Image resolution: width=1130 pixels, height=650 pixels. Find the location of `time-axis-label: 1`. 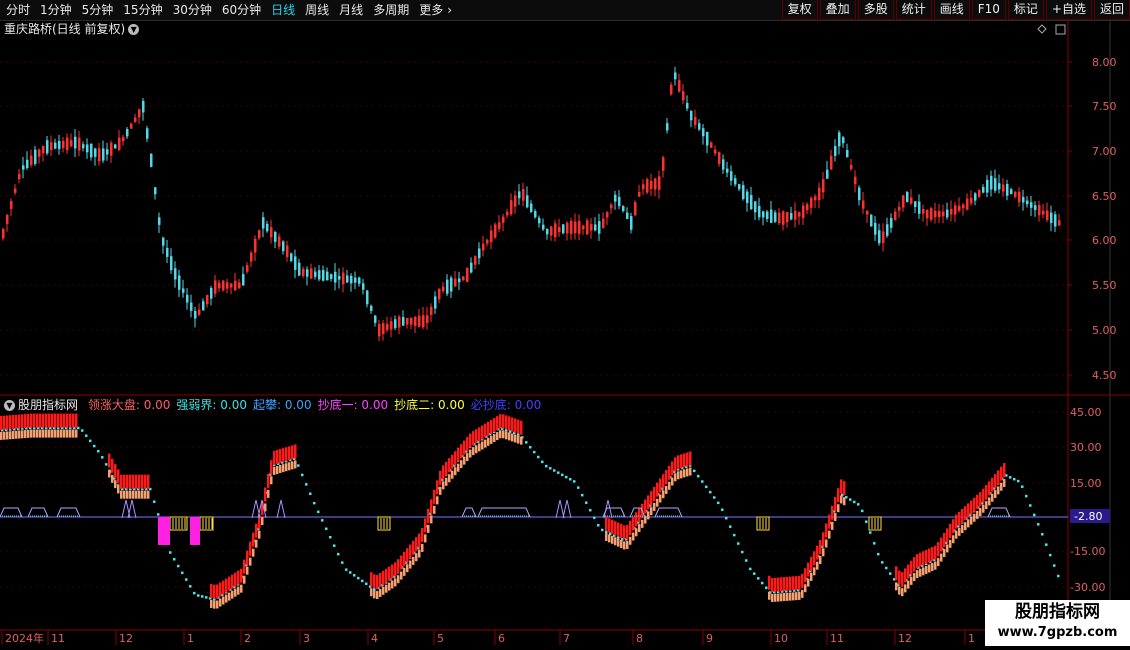

time-axis-label: 1 is located at coordinates (190, 638).